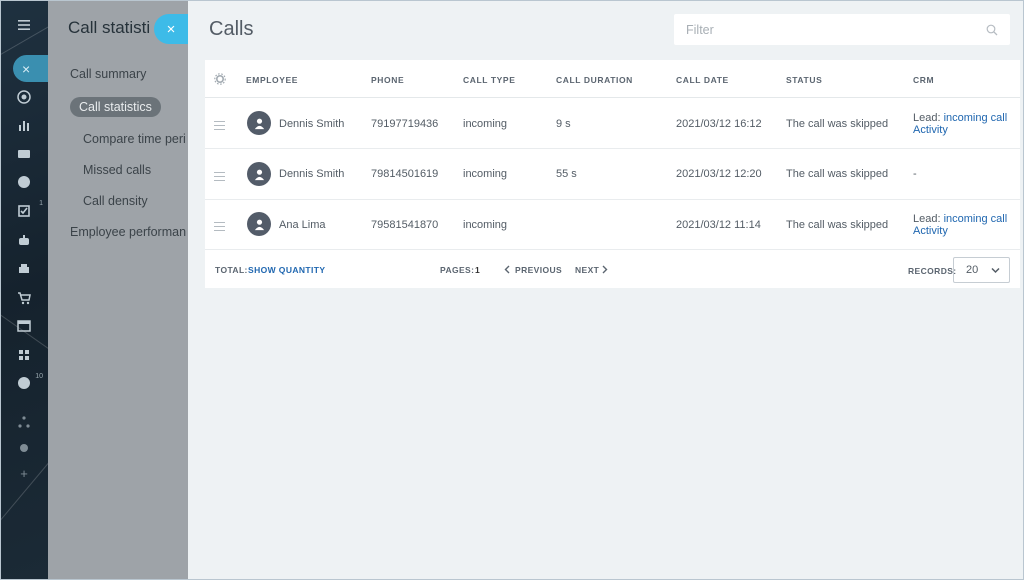  What do you see at coordinates (477, 270) in the screenshot?
I see `page-number: 1` at bounding box center [477, 270].